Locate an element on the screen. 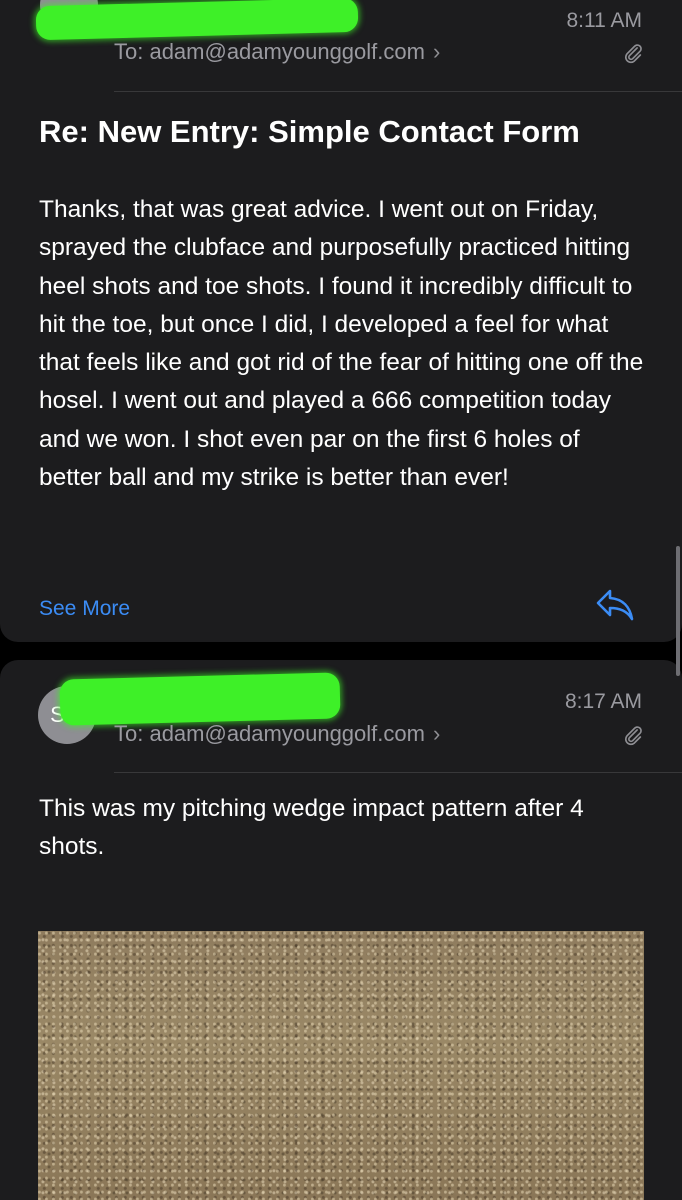 This screenshot has height=1200, width=682. scrollbar is located at coordinates (678, 611).